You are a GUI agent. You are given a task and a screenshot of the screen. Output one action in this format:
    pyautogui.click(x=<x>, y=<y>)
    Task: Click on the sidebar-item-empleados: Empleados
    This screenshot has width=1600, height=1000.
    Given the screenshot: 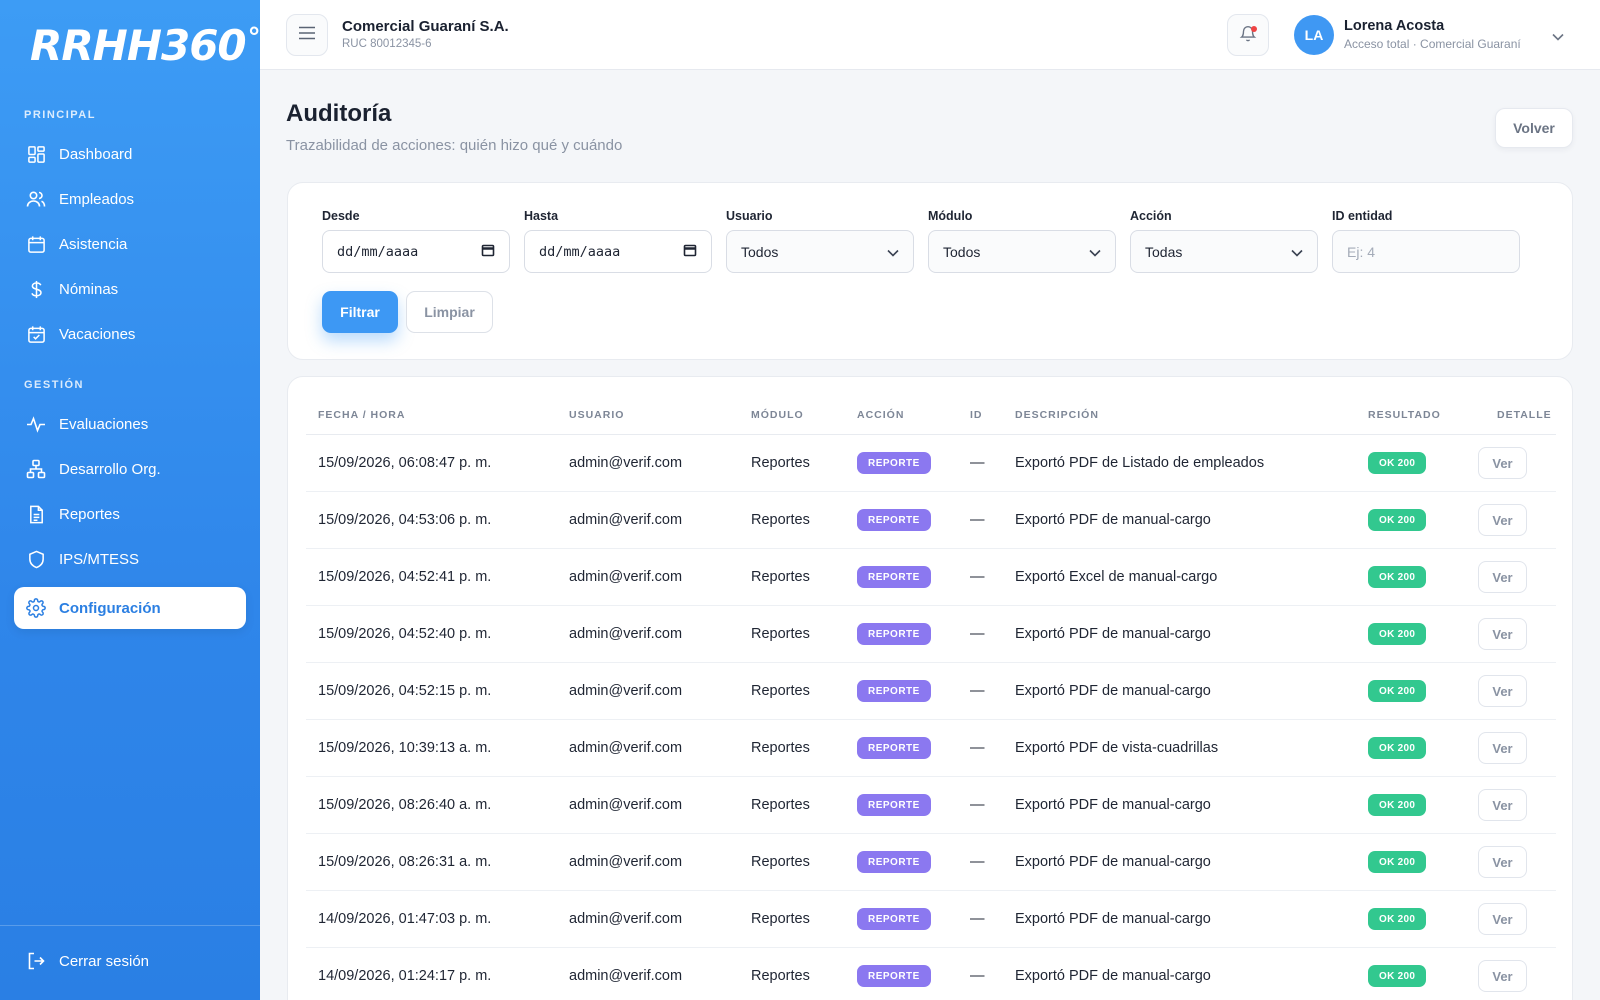 What is the action you would take?
    pyautogui.click(x=130, y=199)
    